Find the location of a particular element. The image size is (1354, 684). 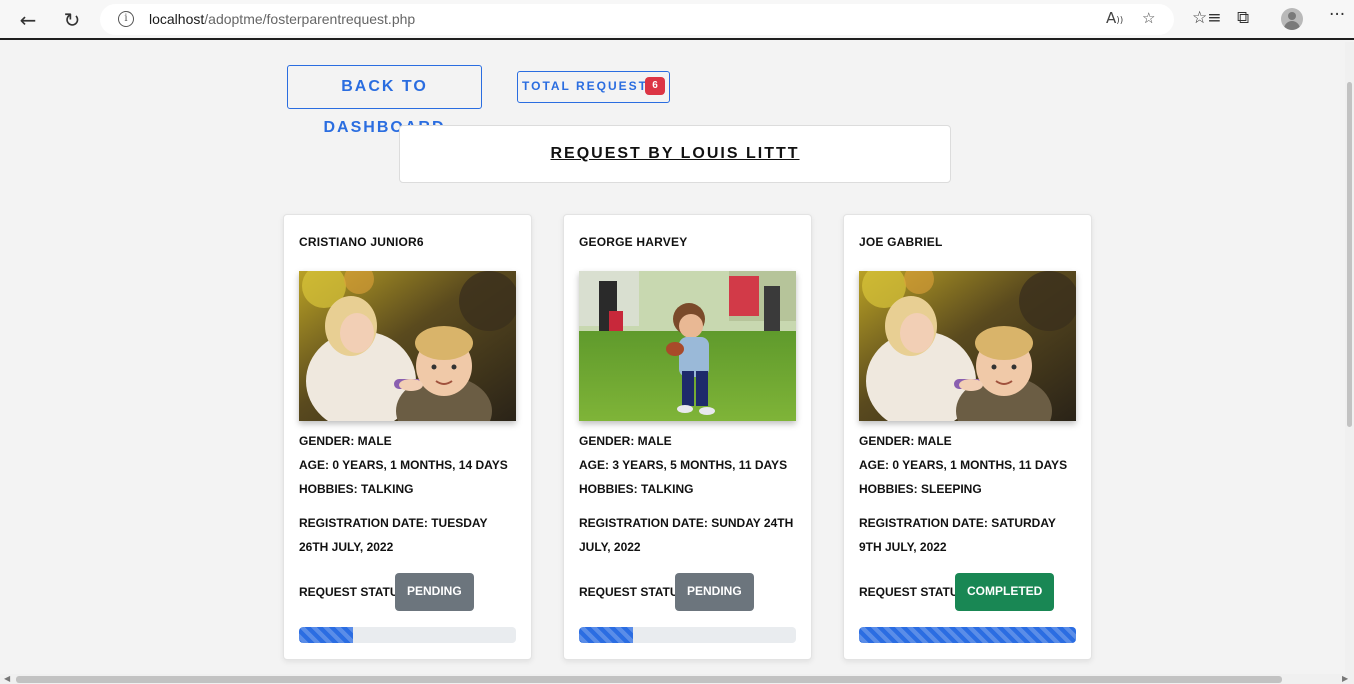

child-name: George Harvey is located at coordinates (633, 242).